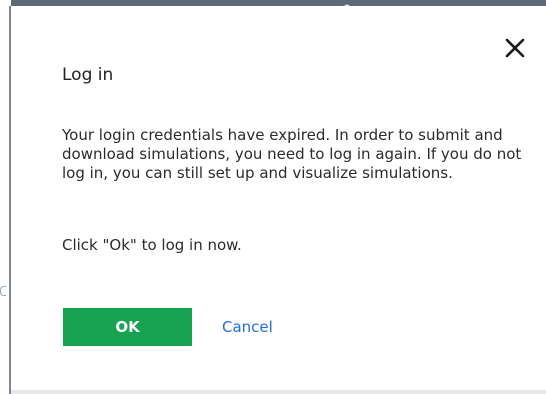 Image resolution: width=546 pixels, height=394 pixels. Describe the element at coordinates (247, 327) in the screenshot. I see `cancel-button: Cancel` at that location.